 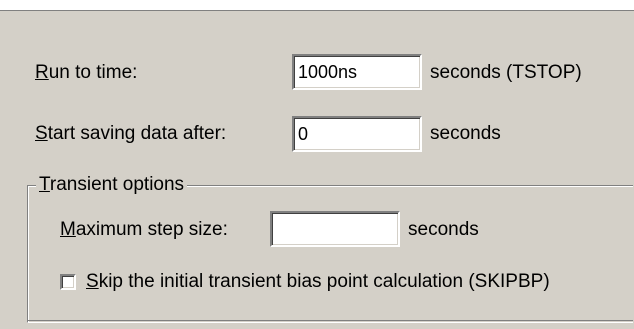 I want to click on skip-bias-hotkey: S, so click(x=92, y=281).